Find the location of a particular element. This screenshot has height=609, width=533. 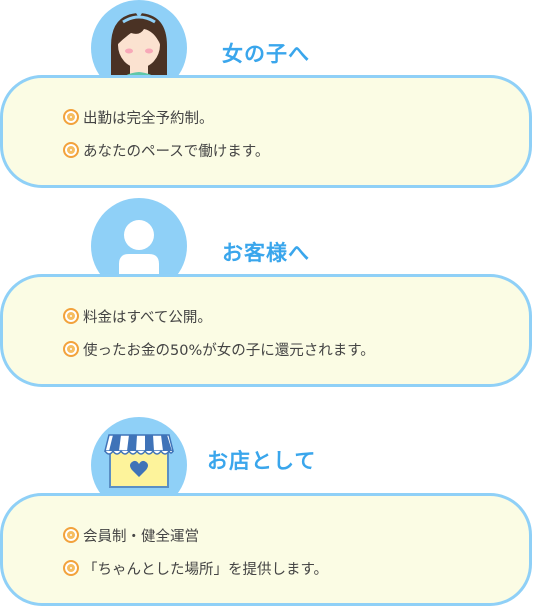

bullet-list: 料金はすべて公開。 使ったお金の50%が女の子に還元されます。 is located at coordinates (219, 339).